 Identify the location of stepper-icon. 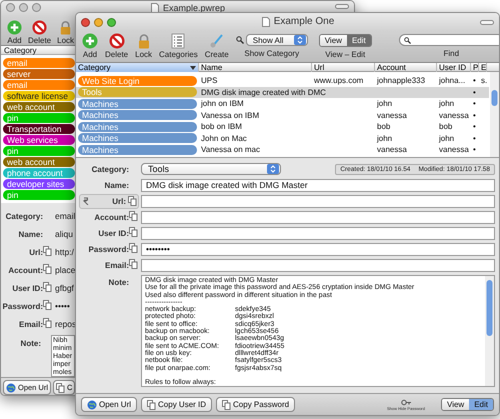
(273, 169).